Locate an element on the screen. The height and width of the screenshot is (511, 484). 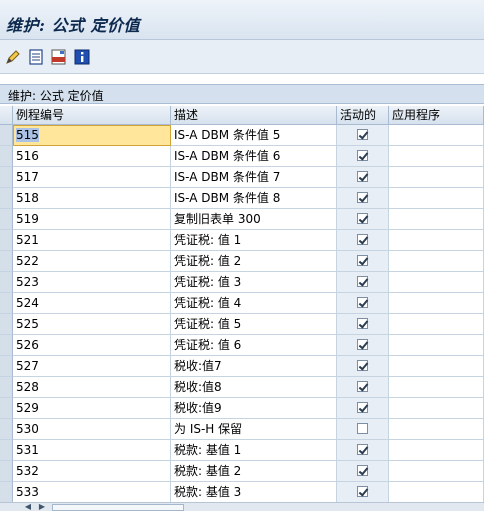
table-row: 515 IS-A DBM 条件值 5 is located at coordinates (242, 135).